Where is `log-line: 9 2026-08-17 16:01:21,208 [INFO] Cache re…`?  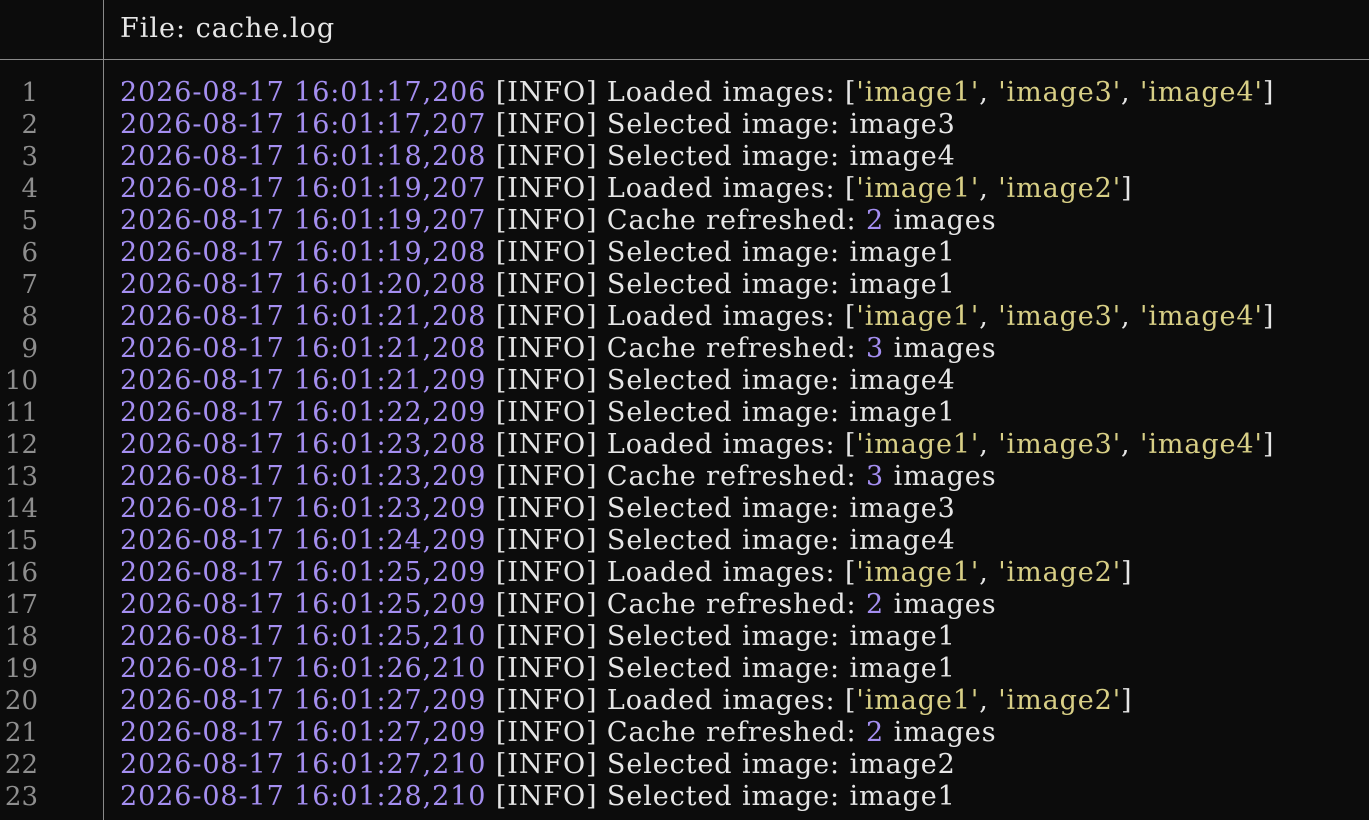 log-line: 9 2026-08-17 16:01:21,208 [INFO] Cache re… is located at coordinates (684, 349).